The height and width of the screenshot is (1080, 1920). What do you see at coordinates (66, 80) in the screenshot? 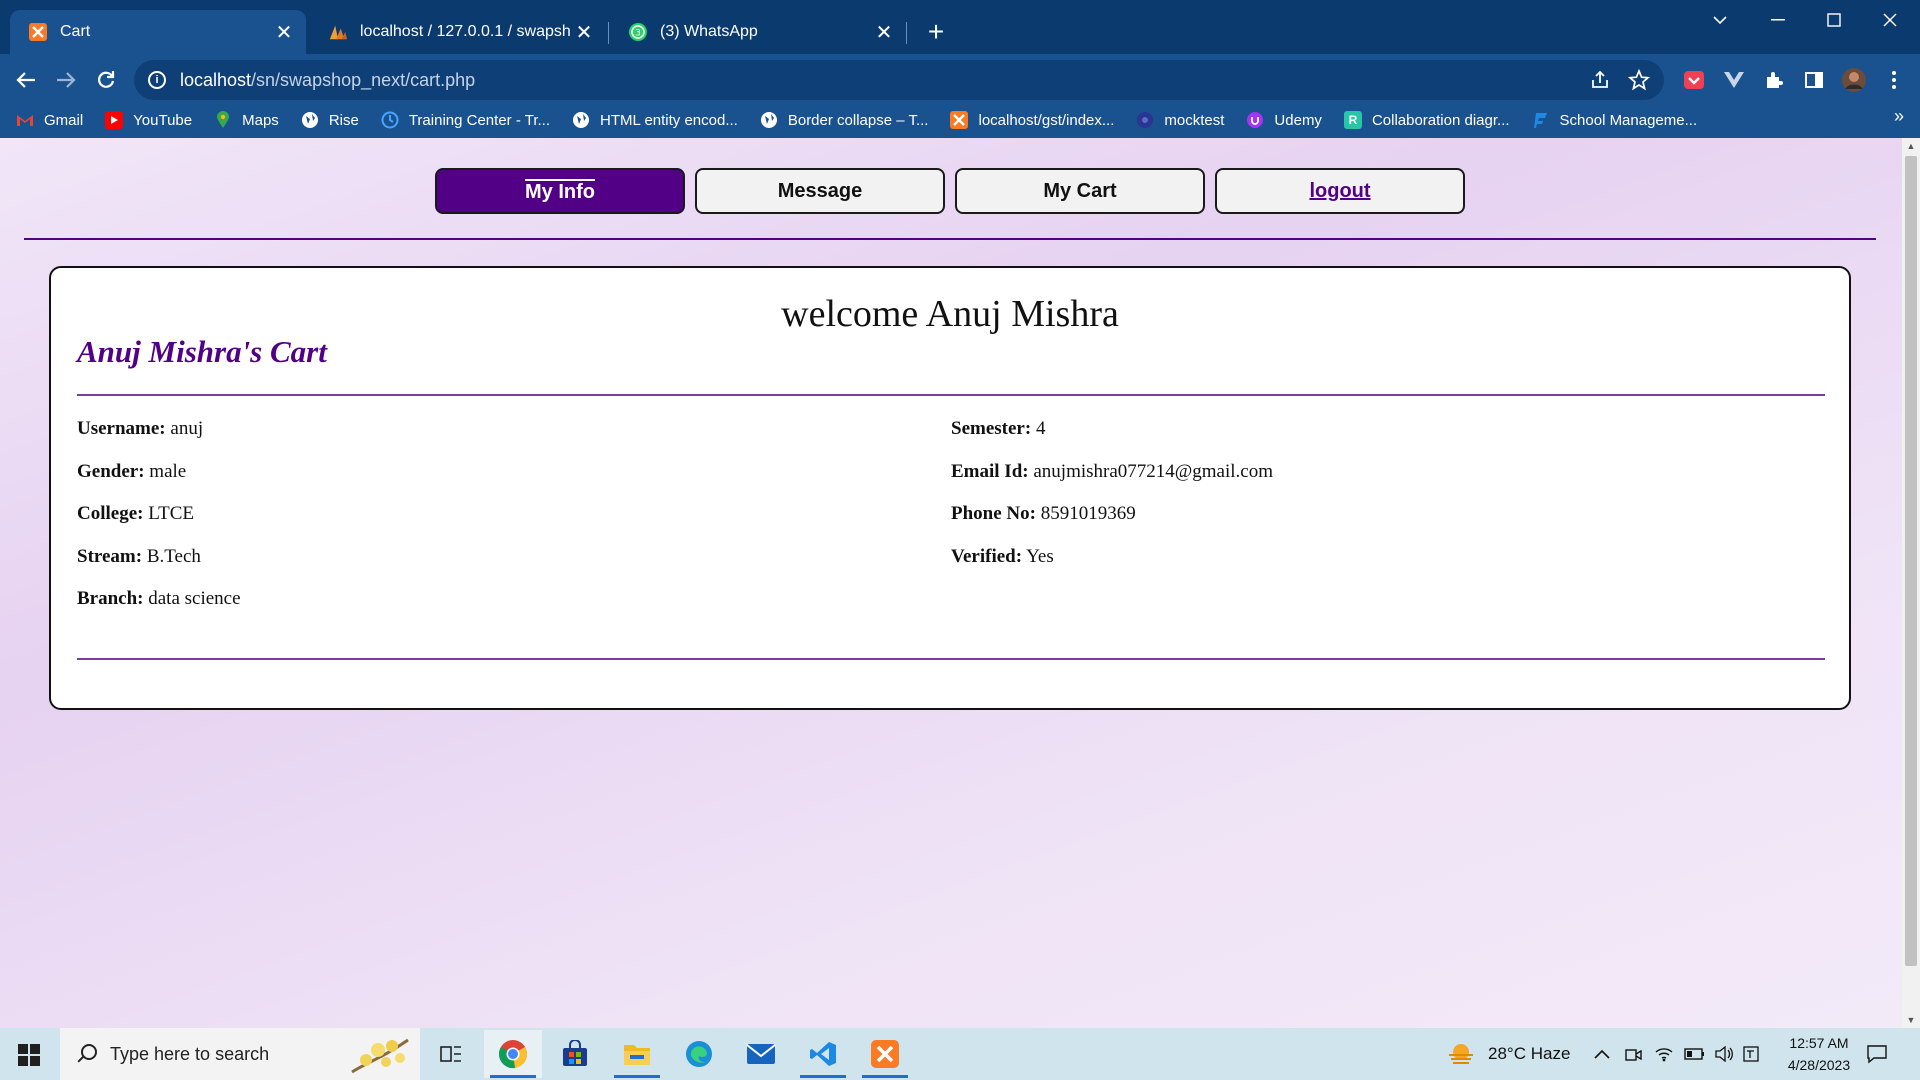
I see `forward-button` at bounding box center [66, 80].